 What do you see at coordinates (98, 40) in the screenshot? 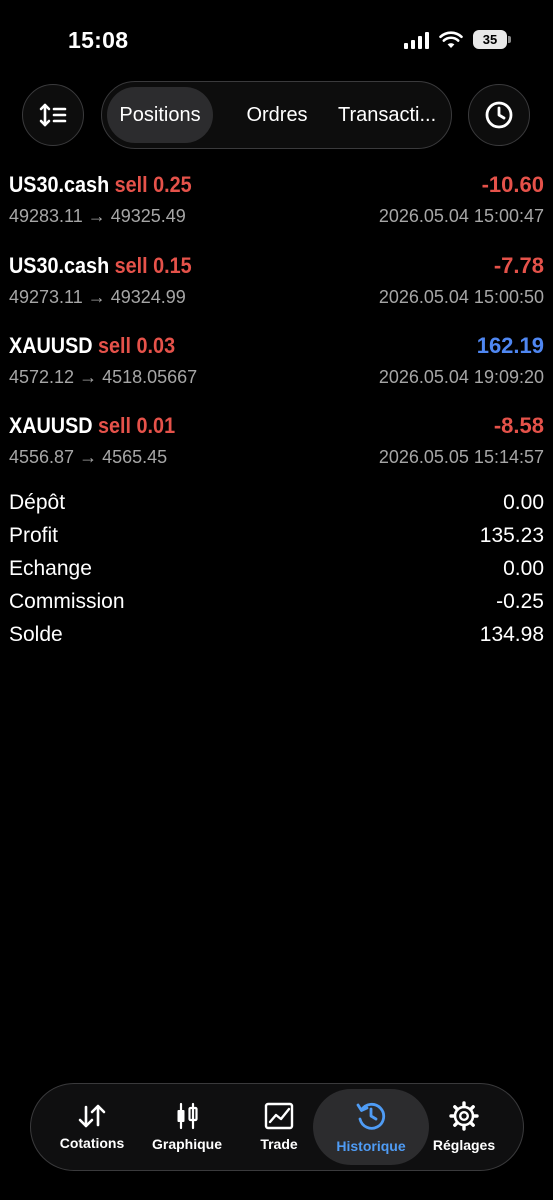
I see `status-time: 15:08` at bounding box center [98, 40].